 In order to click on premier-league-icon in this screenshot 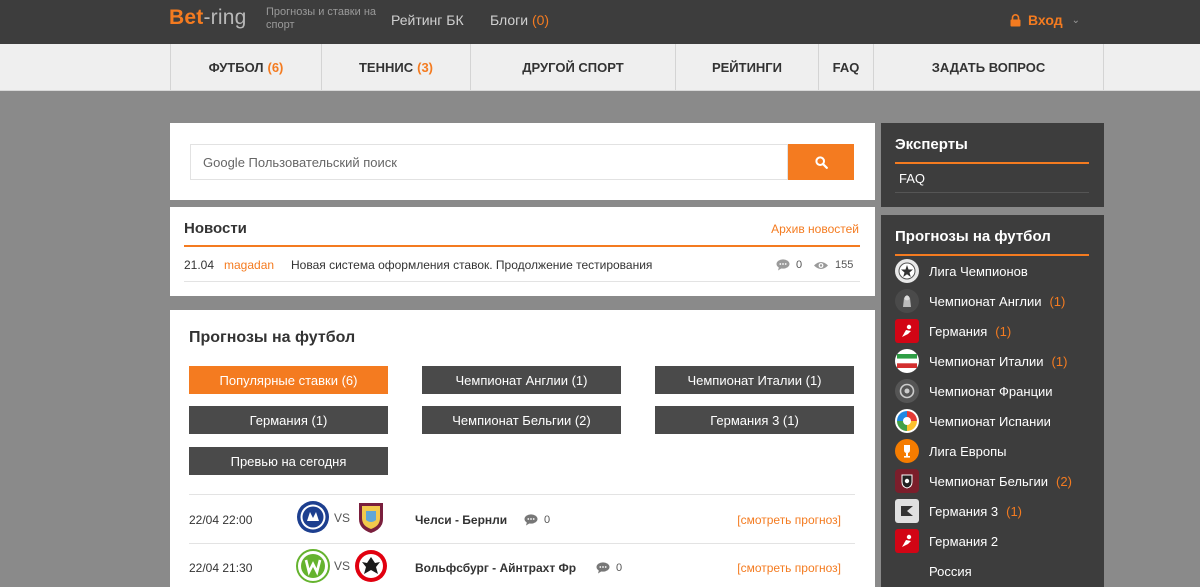, I will do `click(907, 301)`.